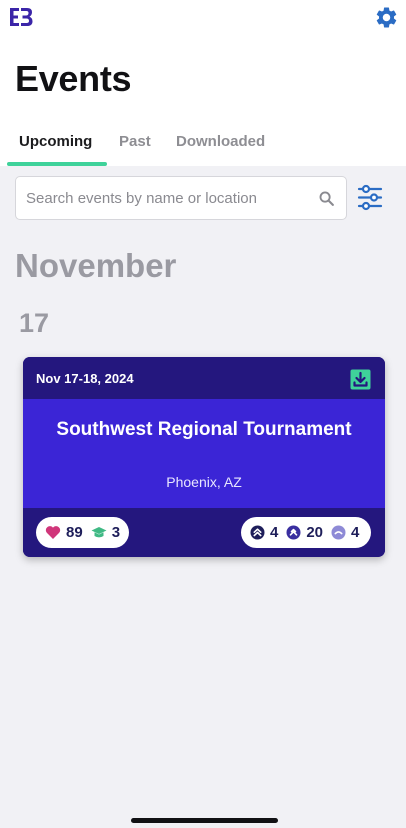 The width and height of the screenshot is (406, 828). I want to click on level-a-icon, so click(257, 532).